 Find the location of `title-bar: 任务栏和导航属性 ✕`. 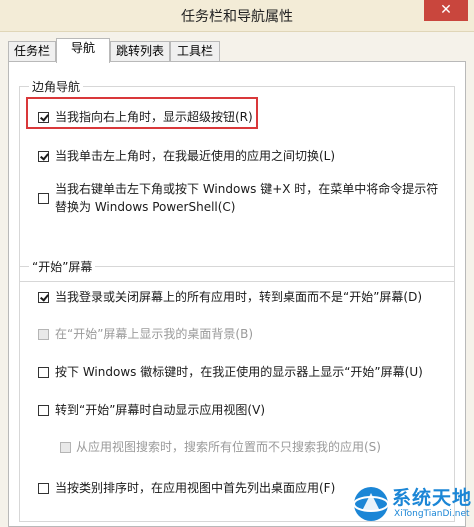

title-bar: 任务栏和导航属性 ✕ is located at coordinates (237, 16).